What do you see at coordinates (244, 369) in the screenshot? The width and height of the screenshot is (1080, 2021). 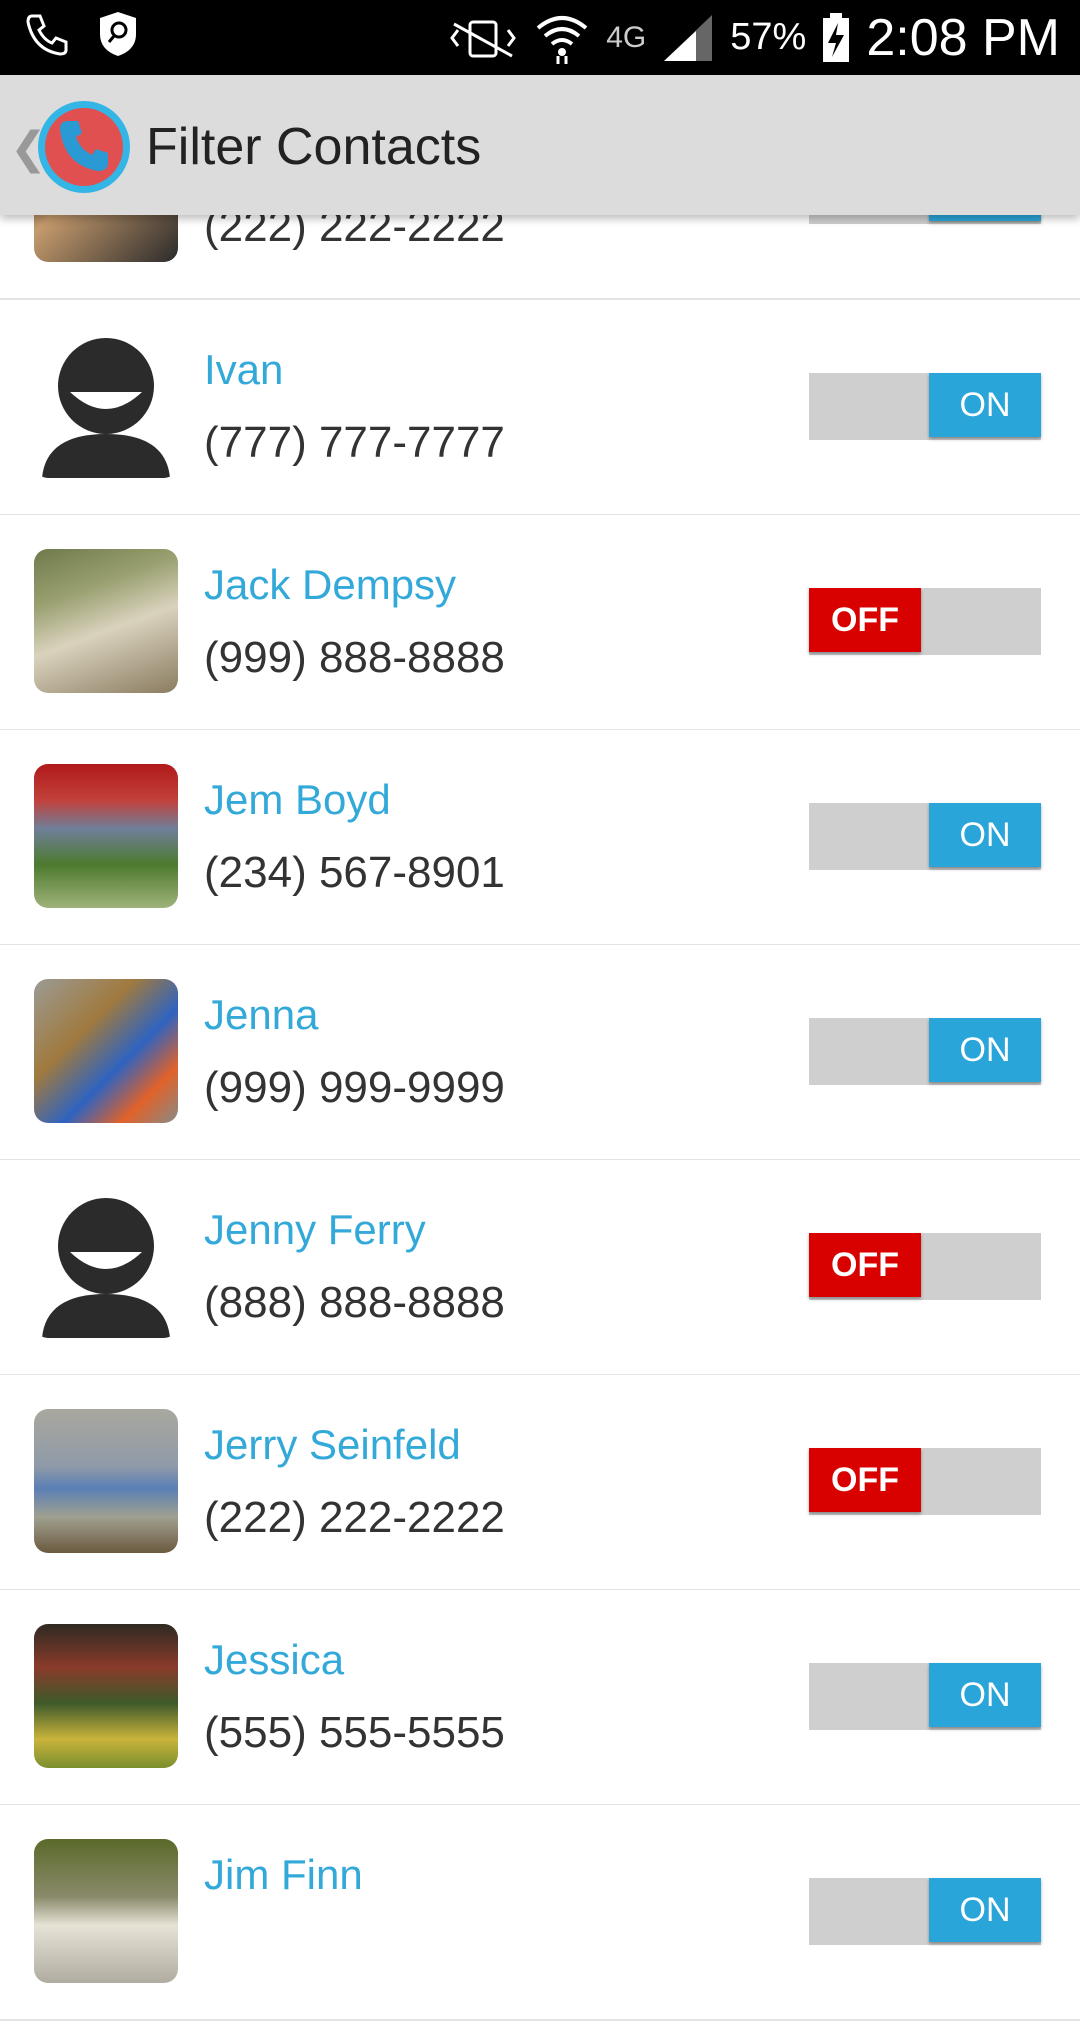 I see `contact-name: Ivan` at bounding box center [244, 369].